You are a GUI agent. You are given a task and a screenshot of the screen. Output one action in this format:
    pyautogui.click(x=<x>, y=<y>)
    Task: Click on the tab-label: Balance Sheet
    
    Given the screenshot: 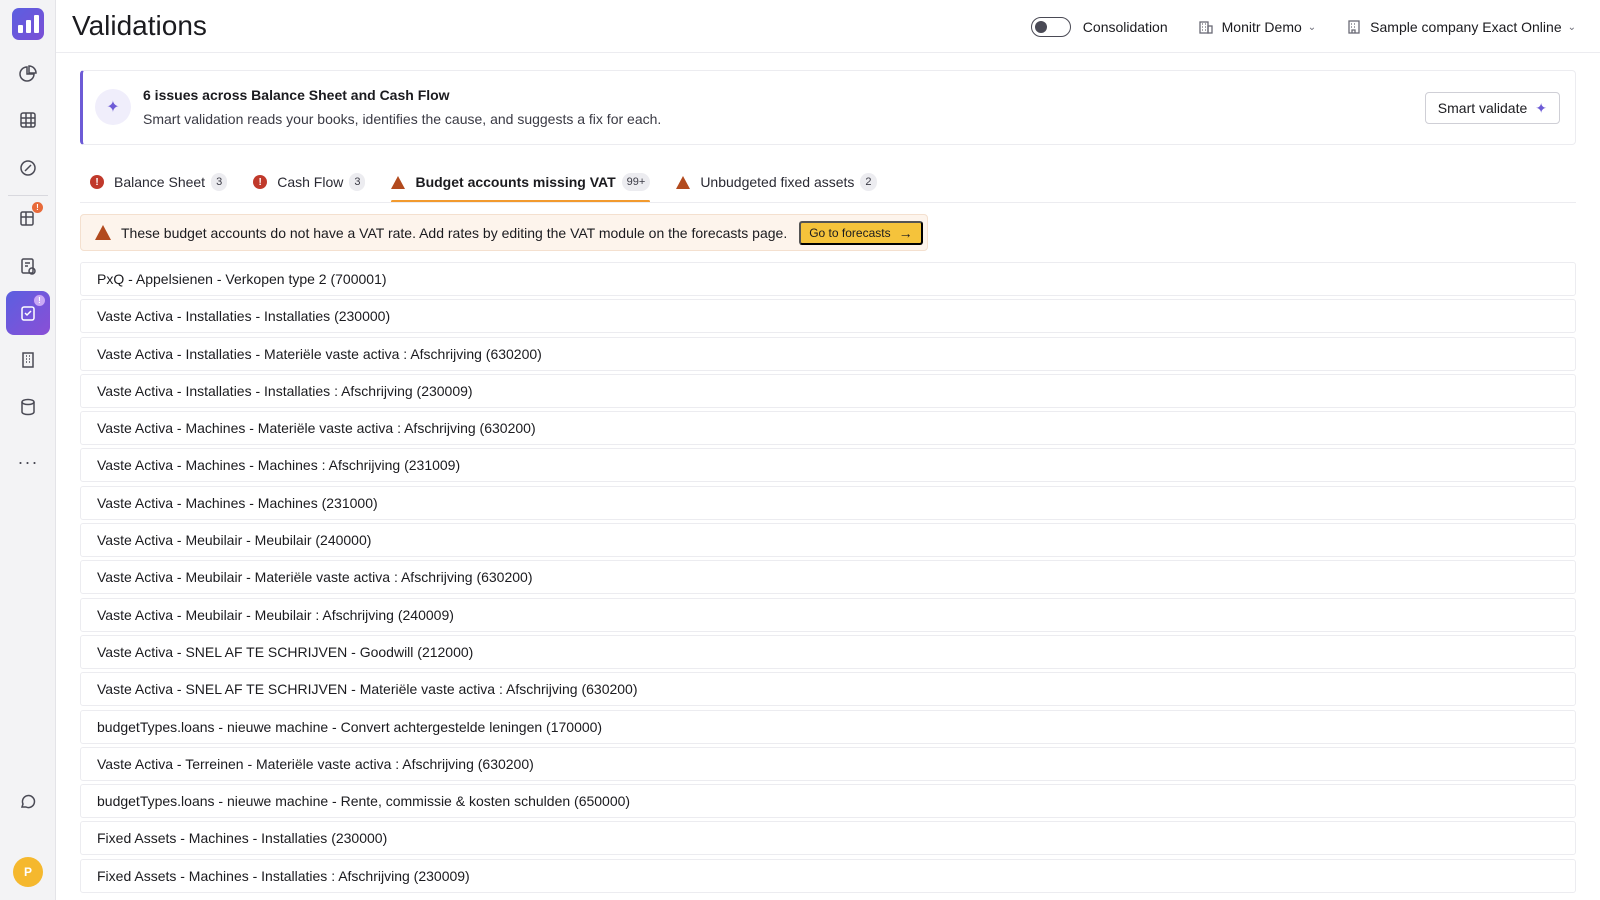 What is the action you would take?
    pyautogui.click(x=160, y=182)
    